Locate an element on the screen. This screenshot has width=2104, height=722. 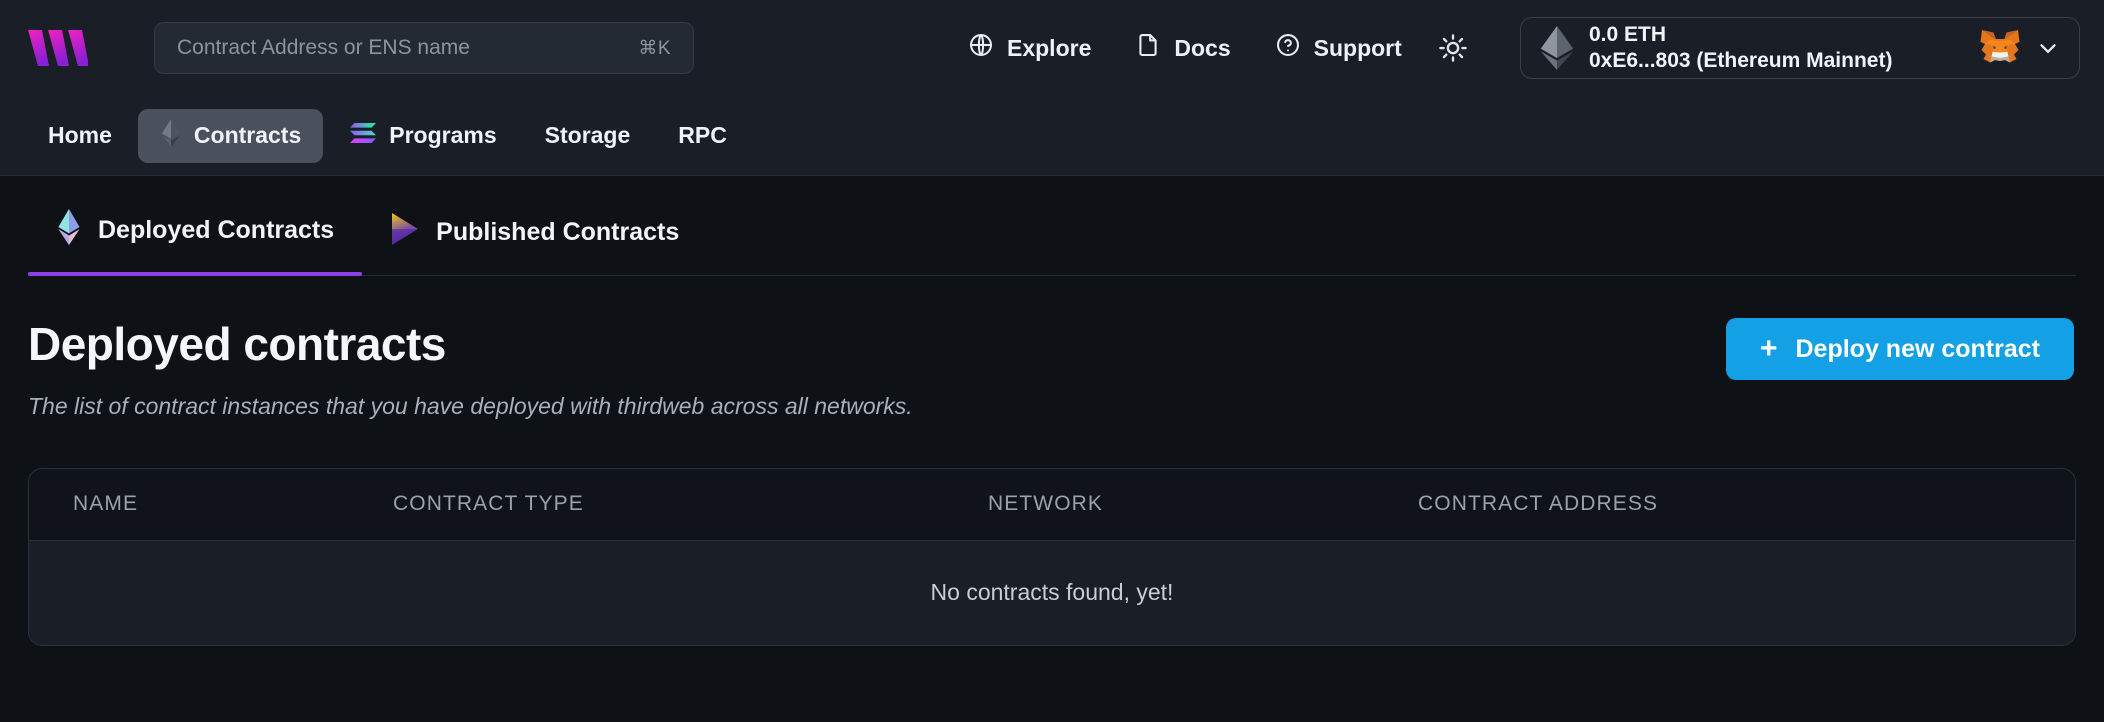
deploy-new-contract-button: + Deploy new contract is located at coordinates (1899, 349).